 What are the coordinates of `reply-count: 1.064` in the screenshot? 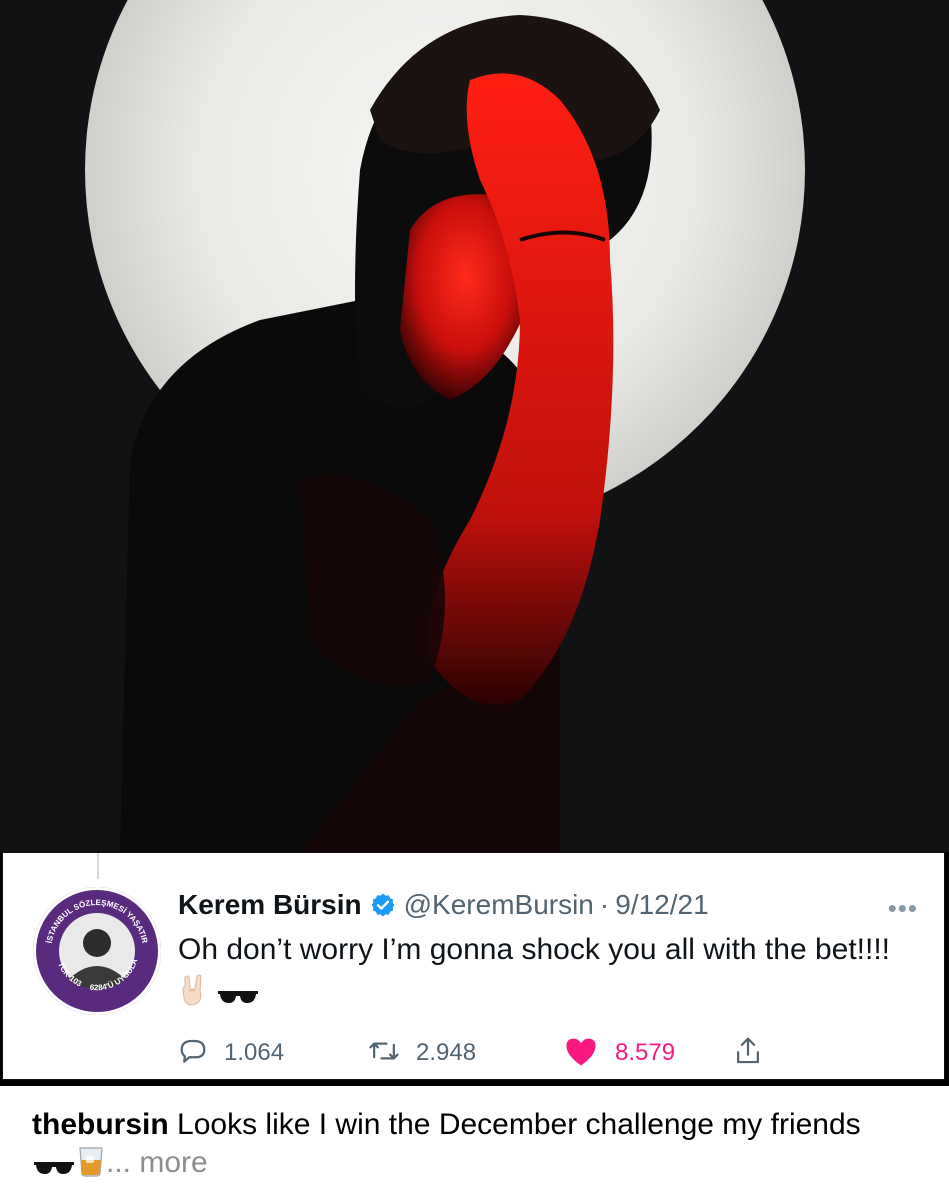 It's located at (254, 1052).